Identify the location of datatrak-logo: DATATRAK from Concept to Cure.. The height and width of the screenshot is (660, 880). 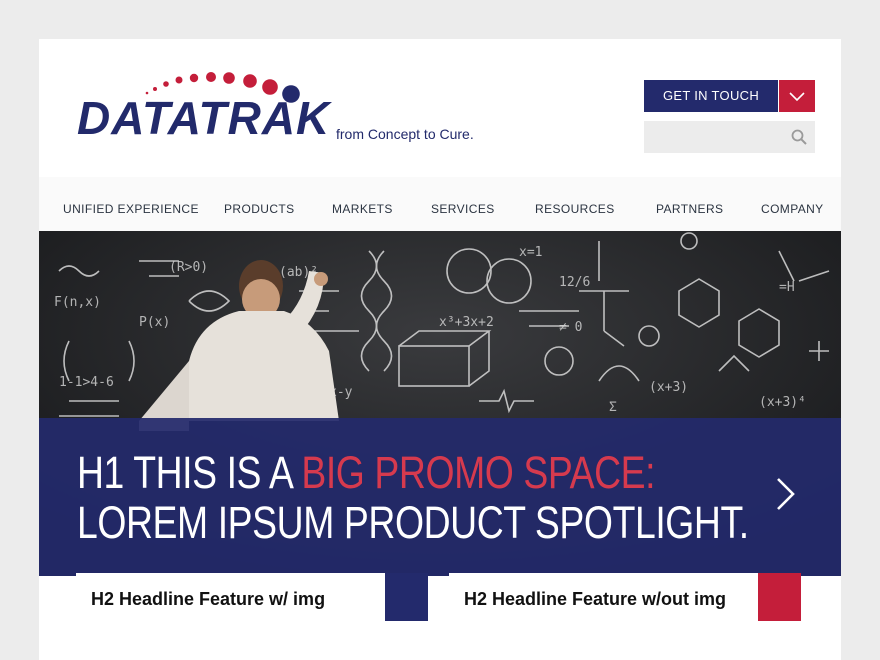
(277, 111).